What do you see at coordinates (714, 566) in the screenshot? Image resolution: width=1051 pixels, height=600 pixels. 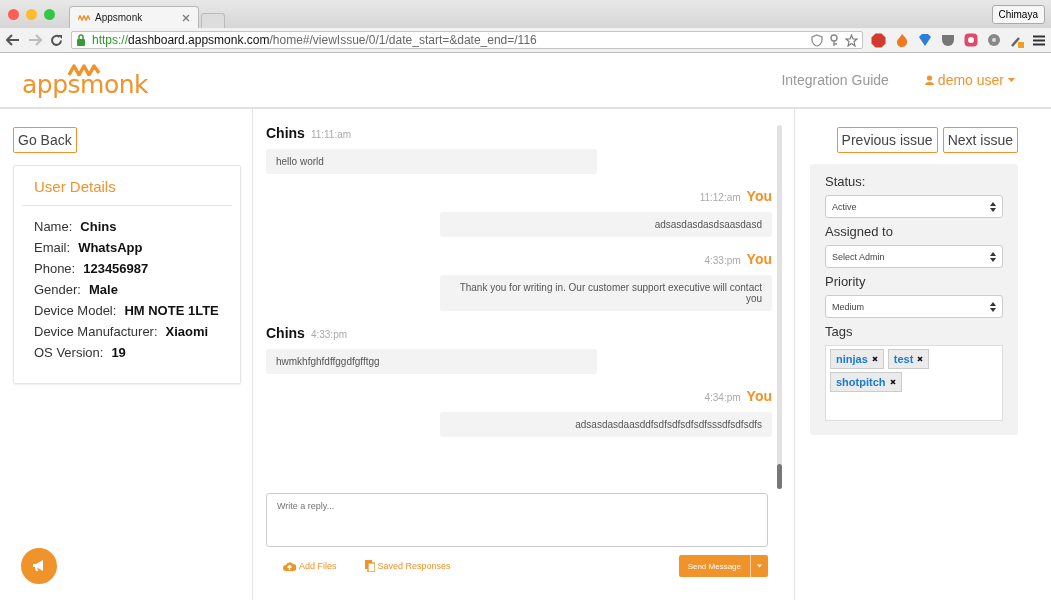 I see `send-message-button: Send Message` at bounding box center [714, 566].